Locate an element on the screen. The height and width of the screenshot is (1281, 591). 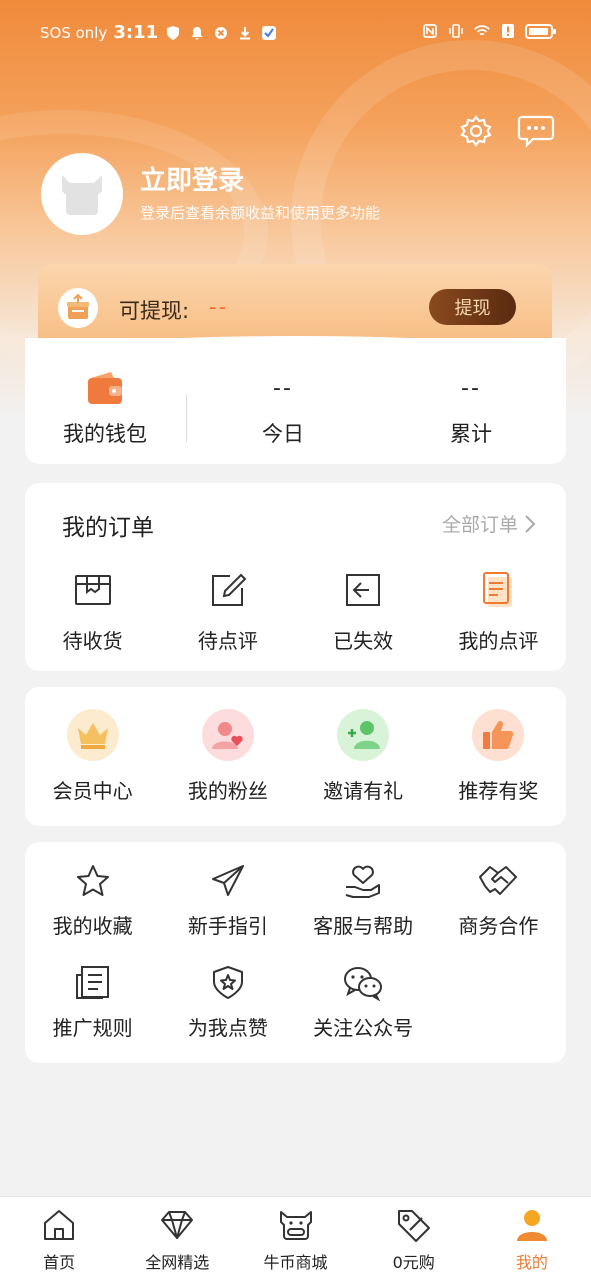
tab-mine: 我的 is located at coordinates (532, 1239).